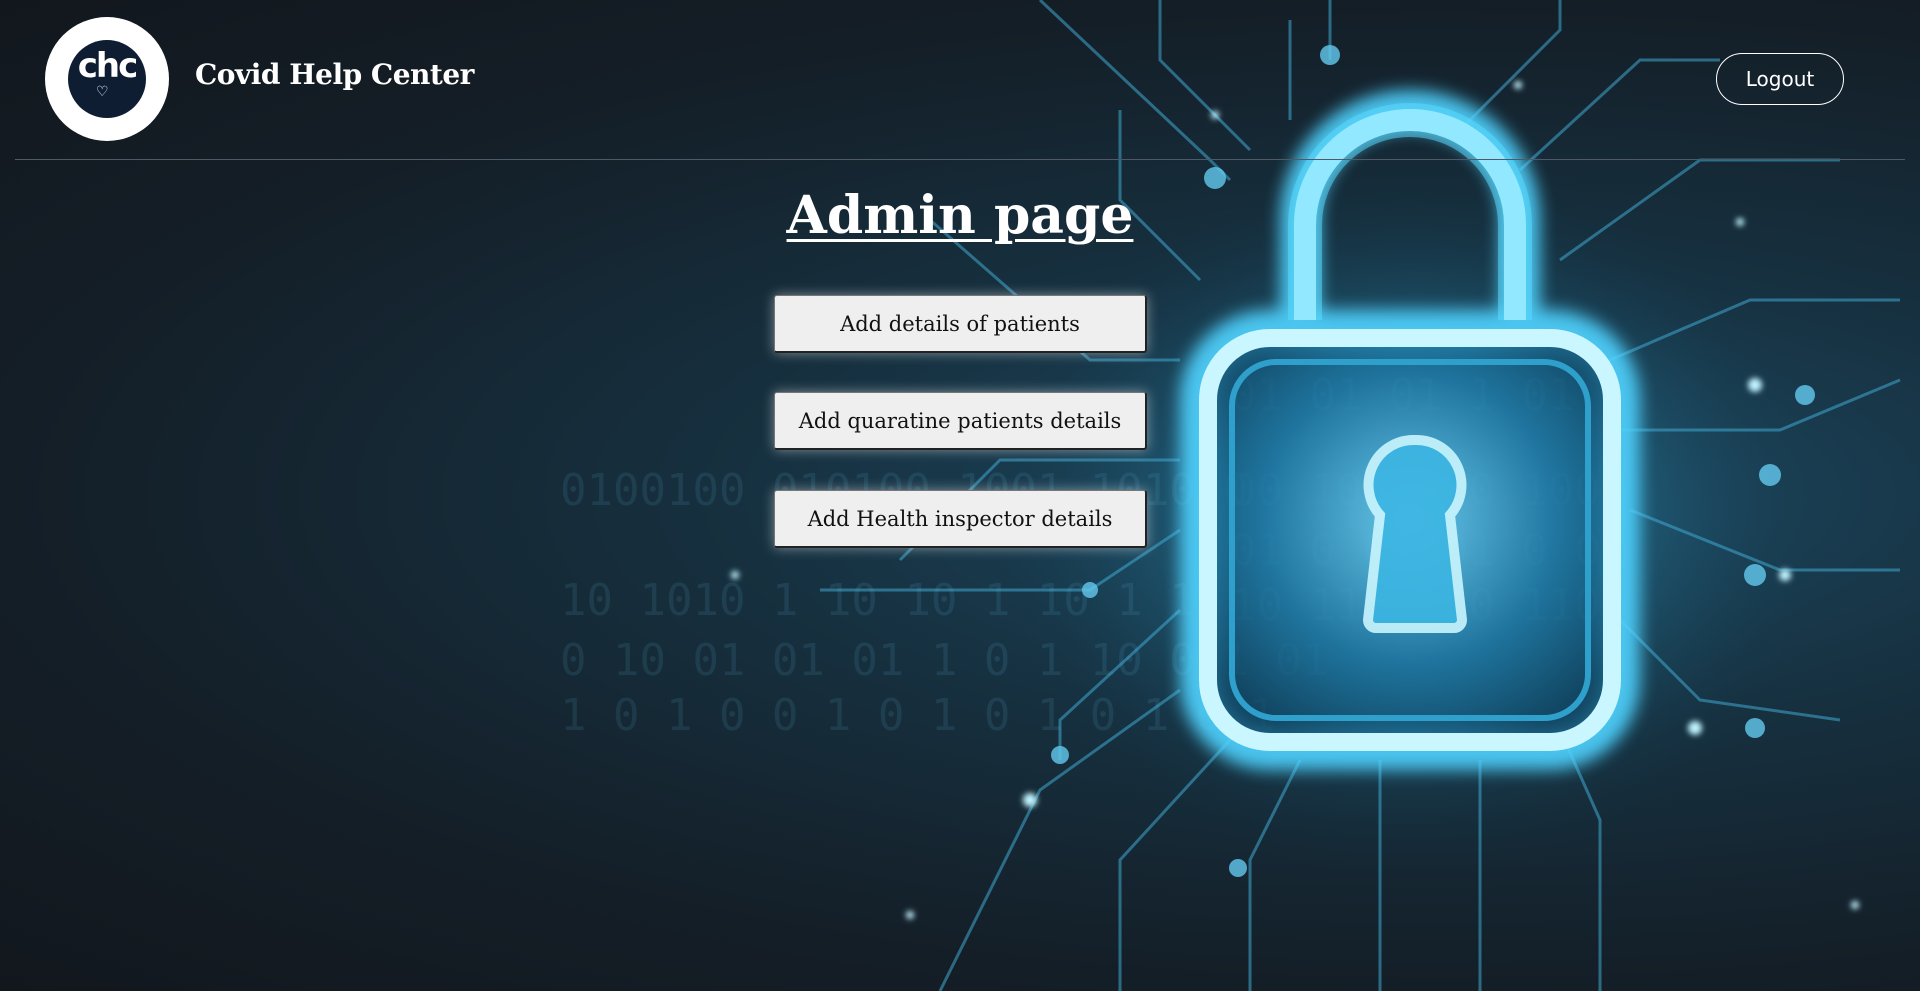  What do you see at coordinates (334, 74) in the screenshot?
I see `brand-title: Covid Help Center` at bounding box center [334, 74].